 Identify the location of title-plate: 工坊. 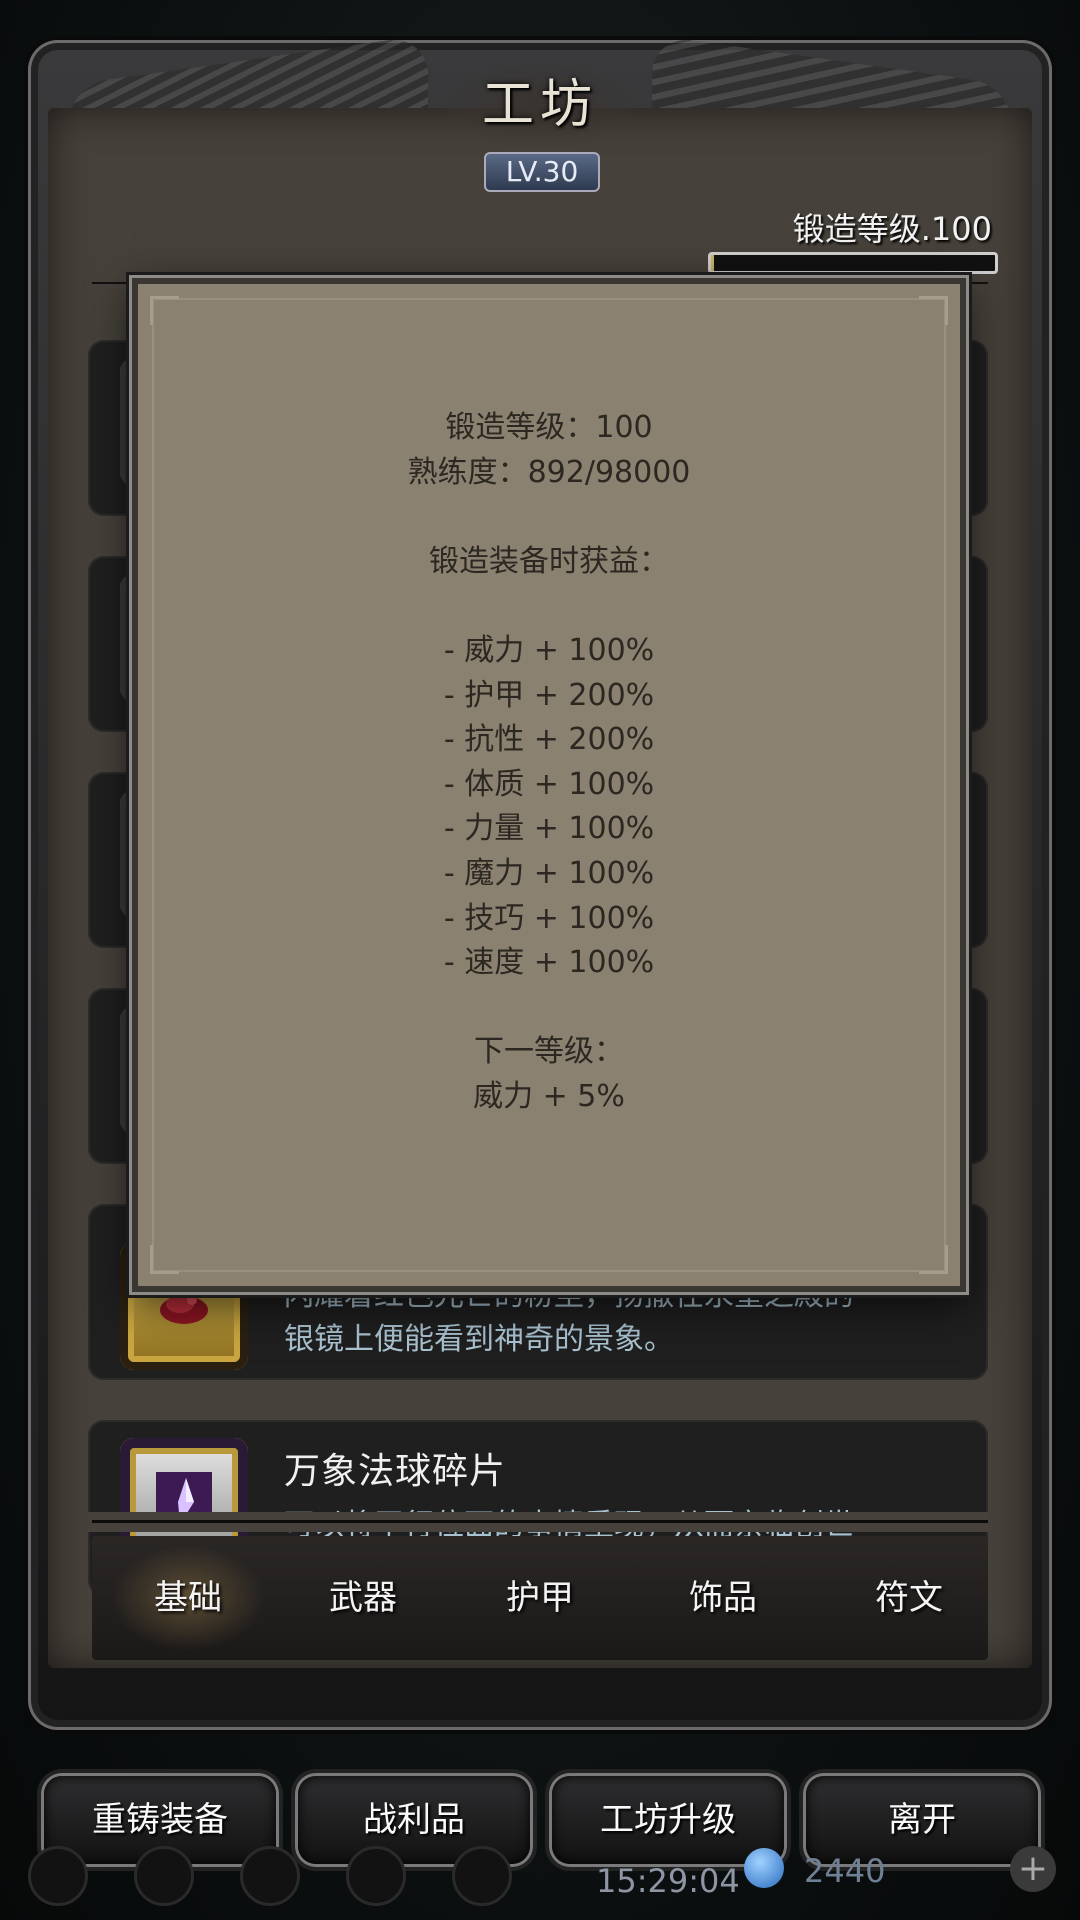
(540, 105).